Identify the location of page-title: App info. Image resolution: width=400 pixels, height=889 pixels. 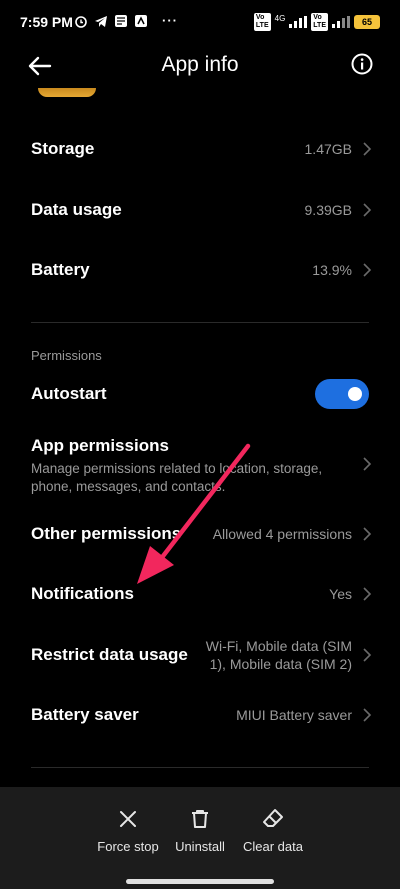
(200, 64).